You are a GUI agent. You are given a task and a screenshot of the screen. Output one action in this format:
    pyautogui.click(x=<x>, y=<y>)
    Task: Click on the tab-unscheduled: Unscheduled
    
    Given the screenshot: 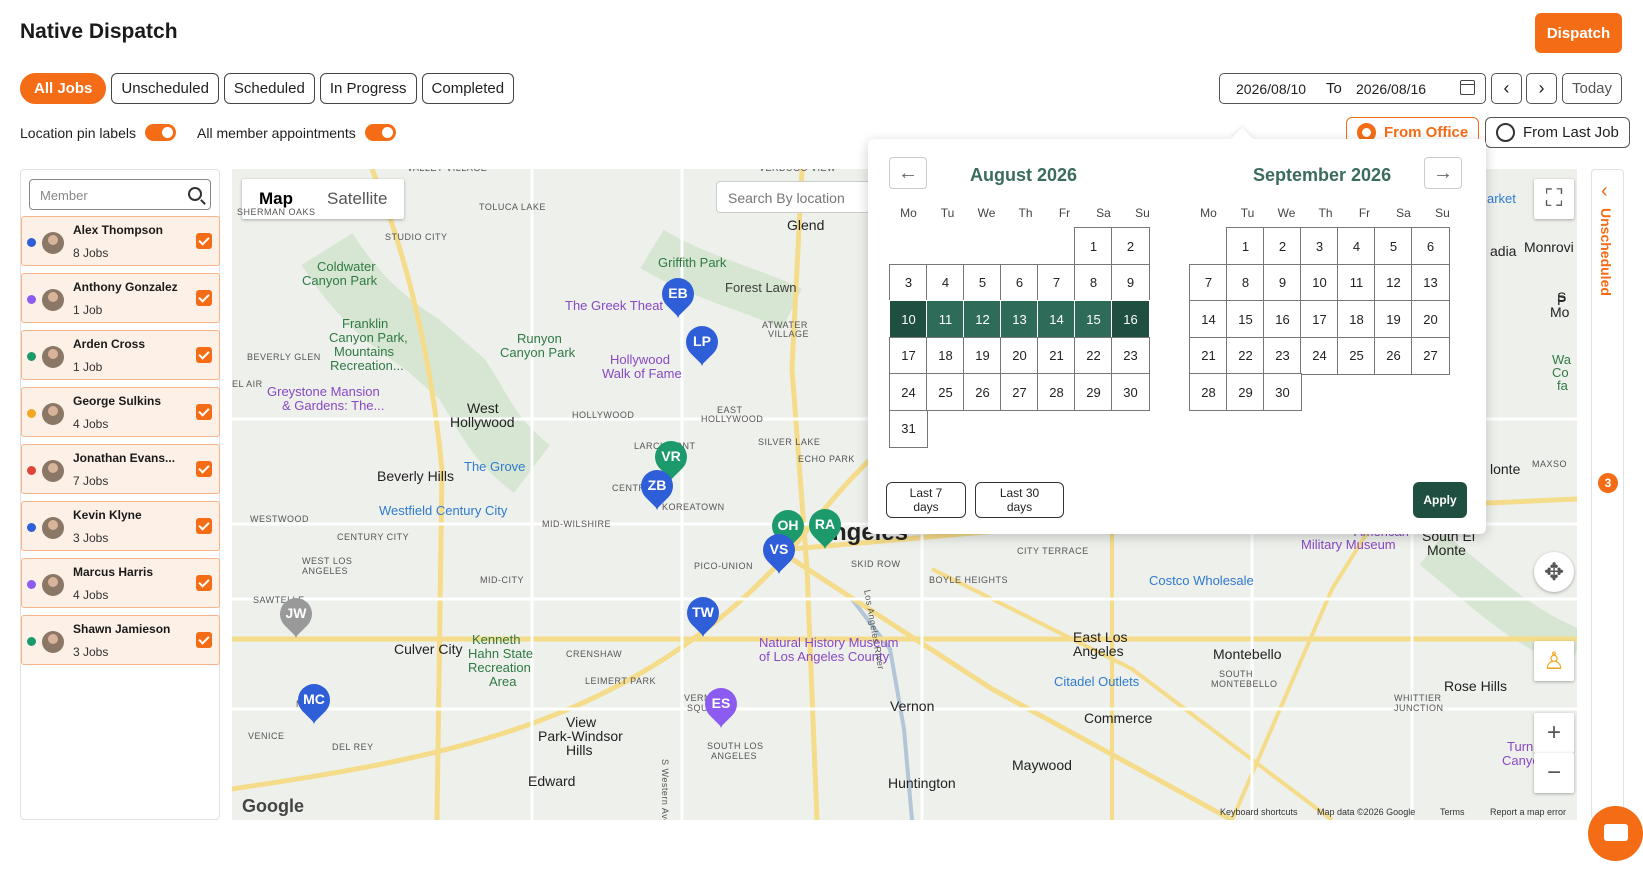 What is the action you would take?
    pyautogui.click(x=165, y=88)
    